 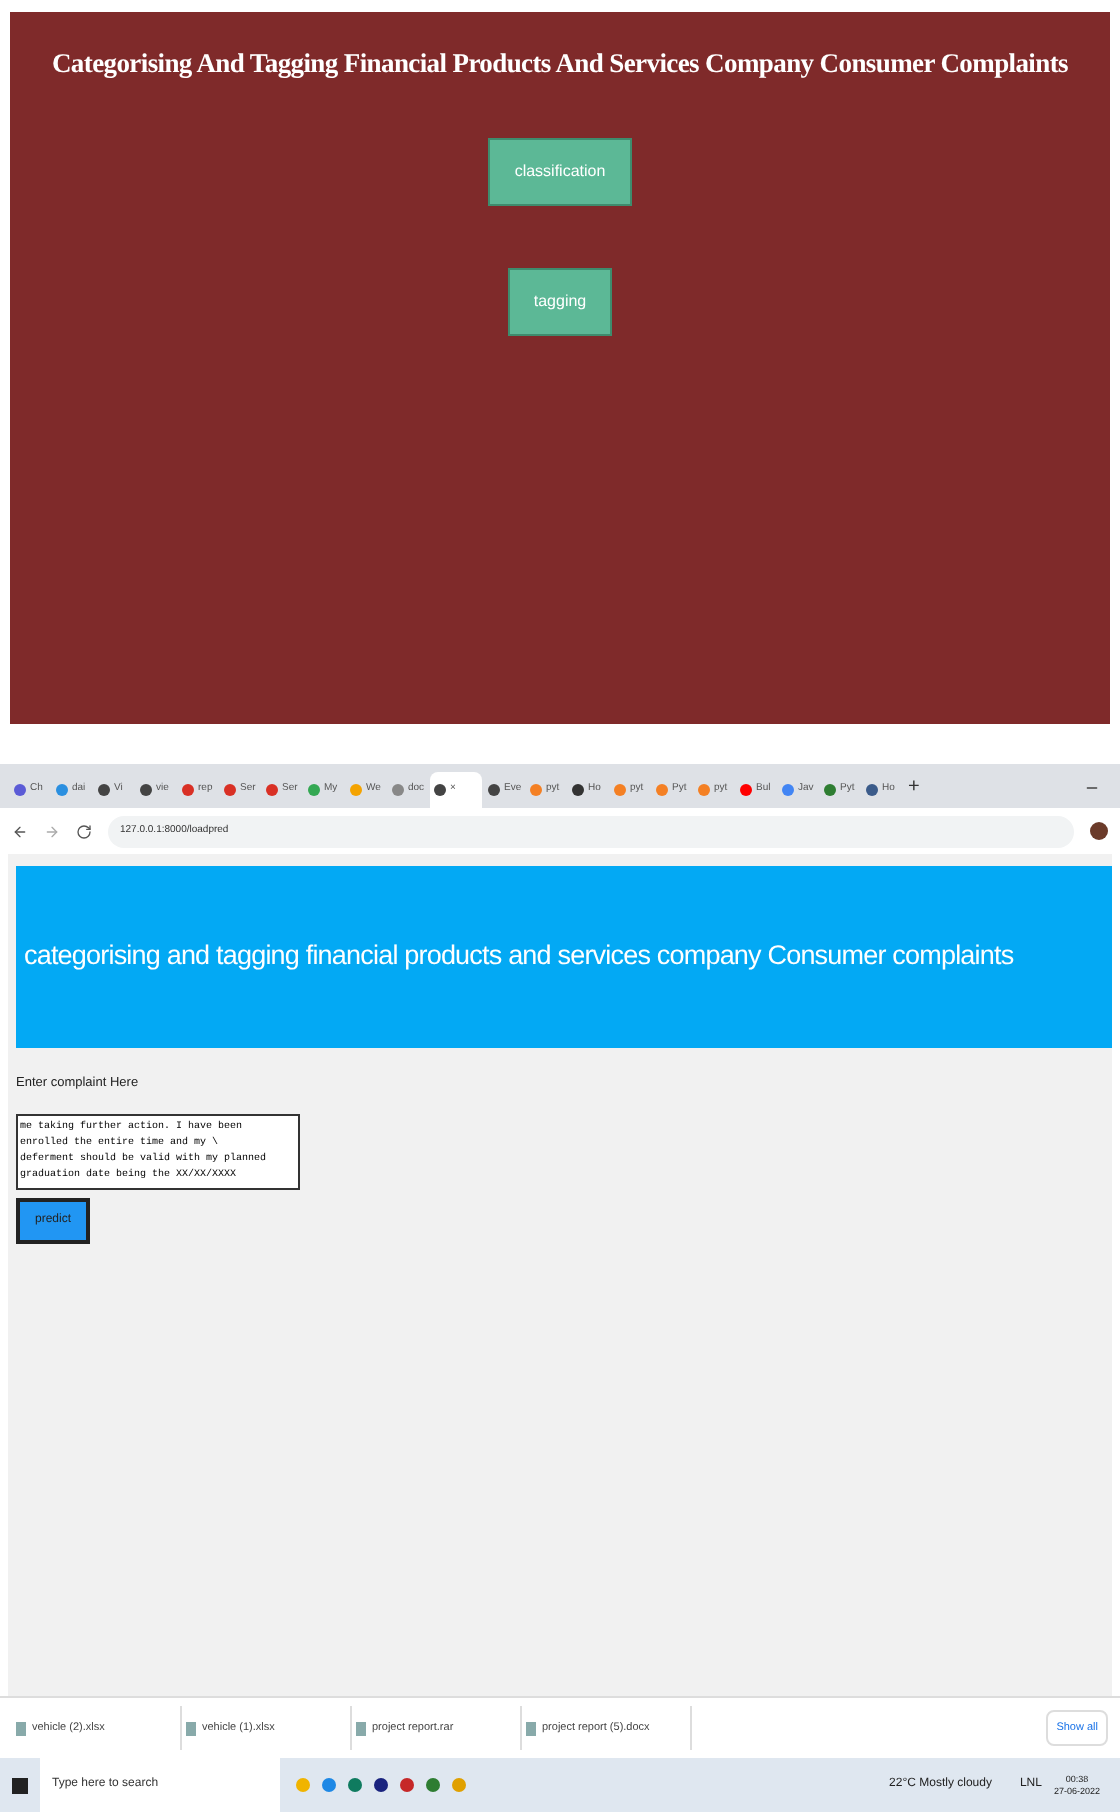 What do you see at coordinates (84, 831) in the screenshot?
I see `reload-icon` at bounding box center [84, 831].